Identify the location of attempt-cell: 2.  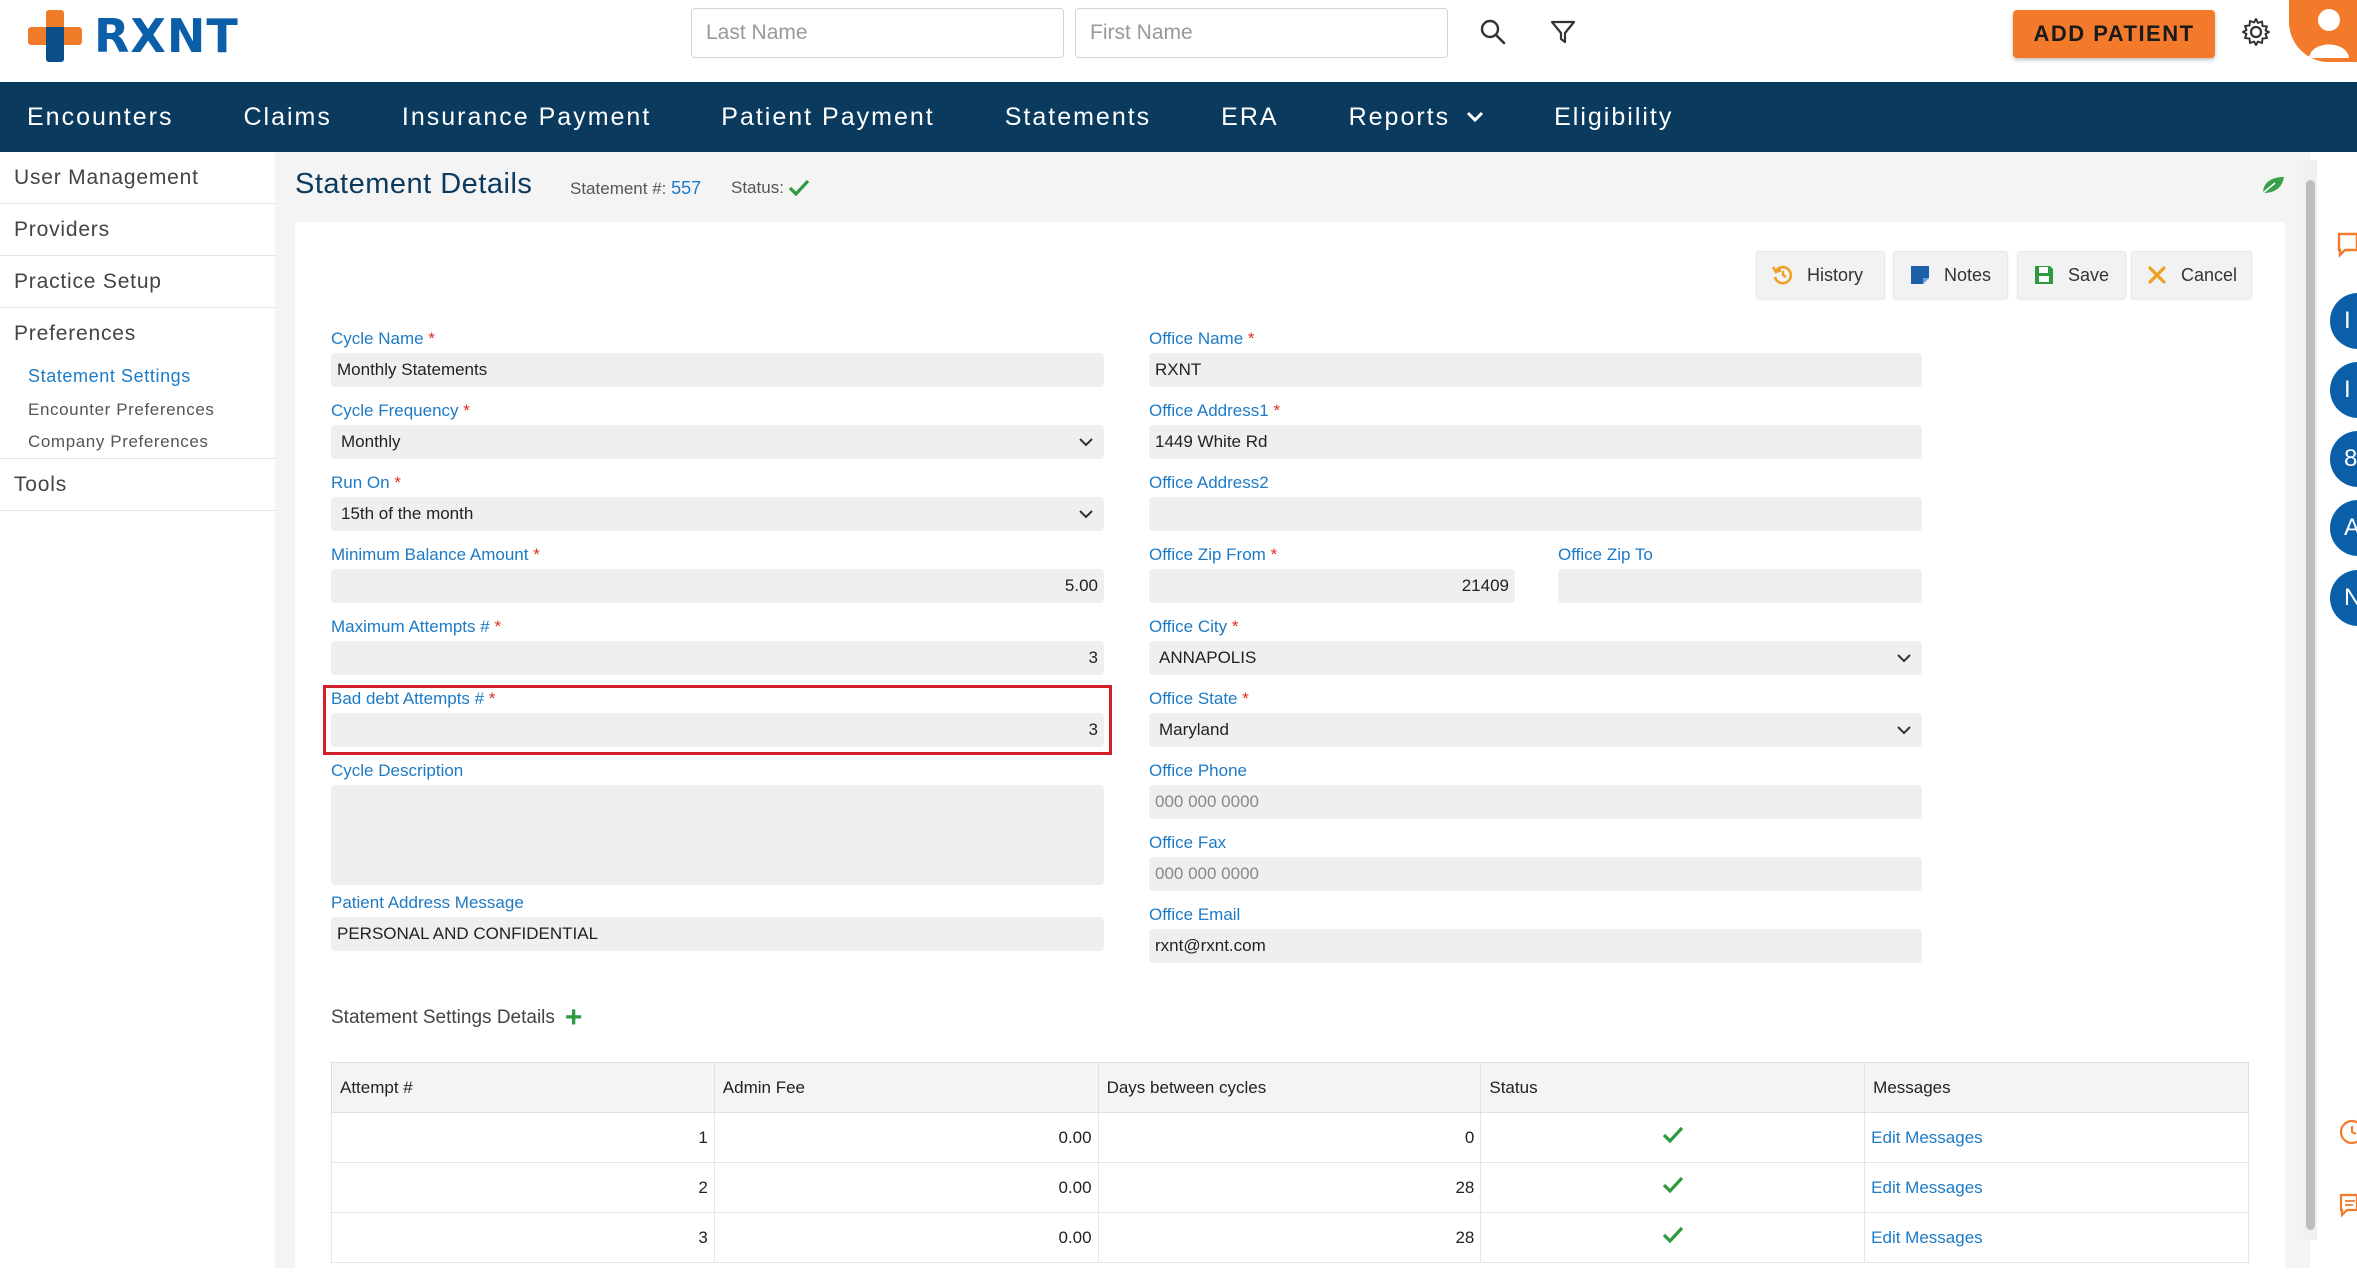
(523, 1187).